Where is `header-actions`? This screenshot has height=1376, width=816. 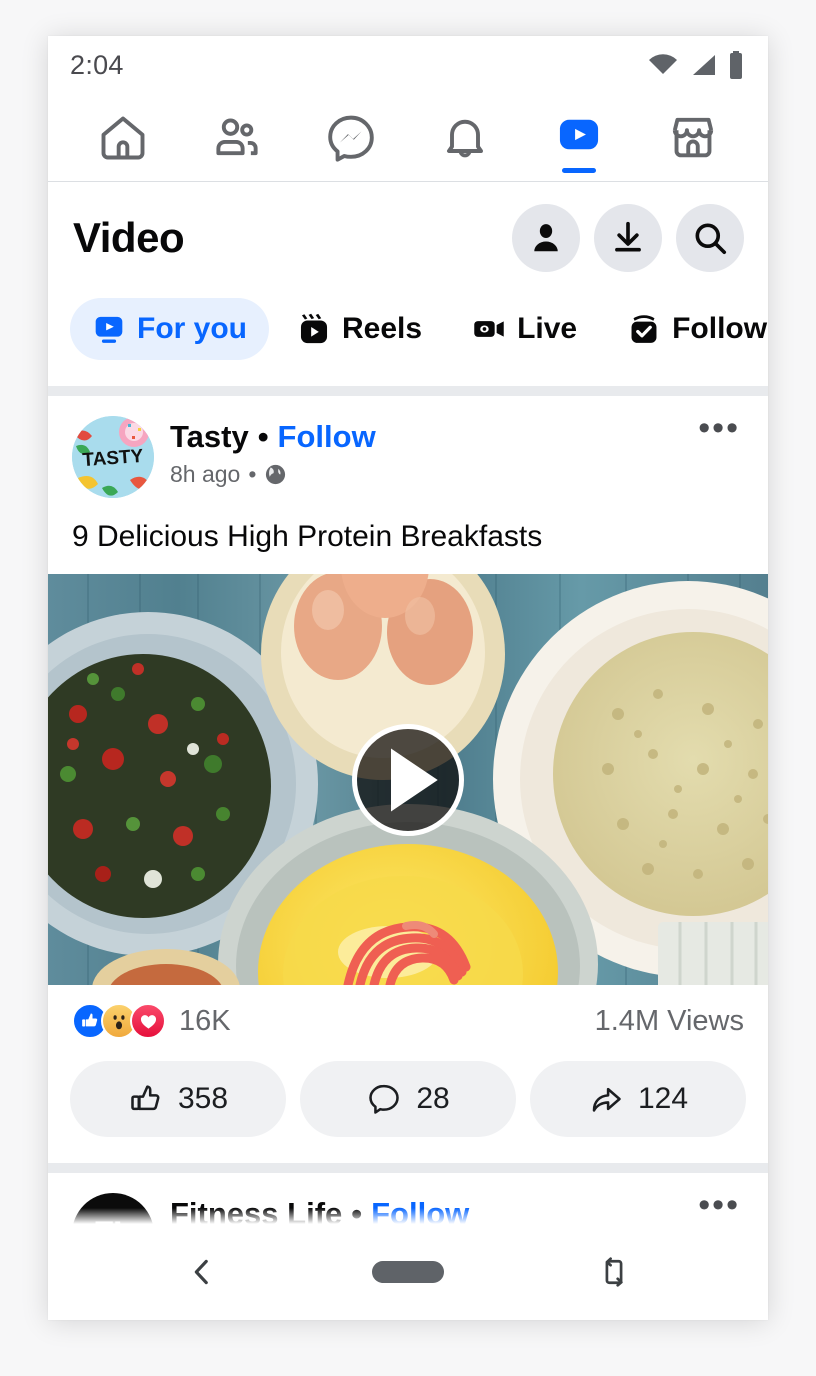
header-actions is located at coordinates (628, 238).